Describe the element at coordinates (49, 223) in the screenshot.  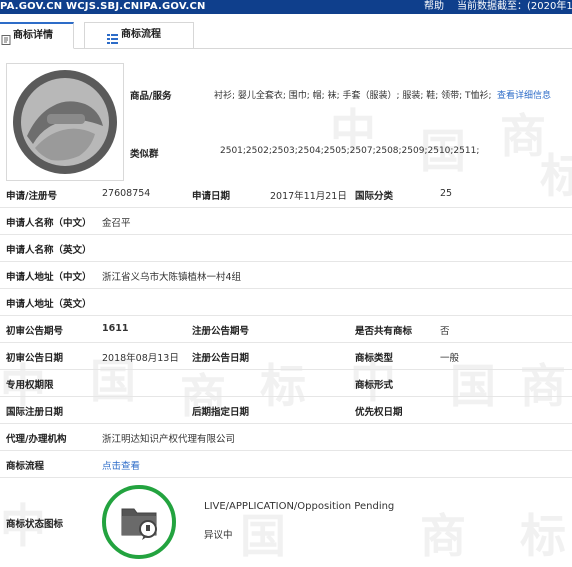
I see `applicant-cn-label: 申请人名称（中文）` at that location.